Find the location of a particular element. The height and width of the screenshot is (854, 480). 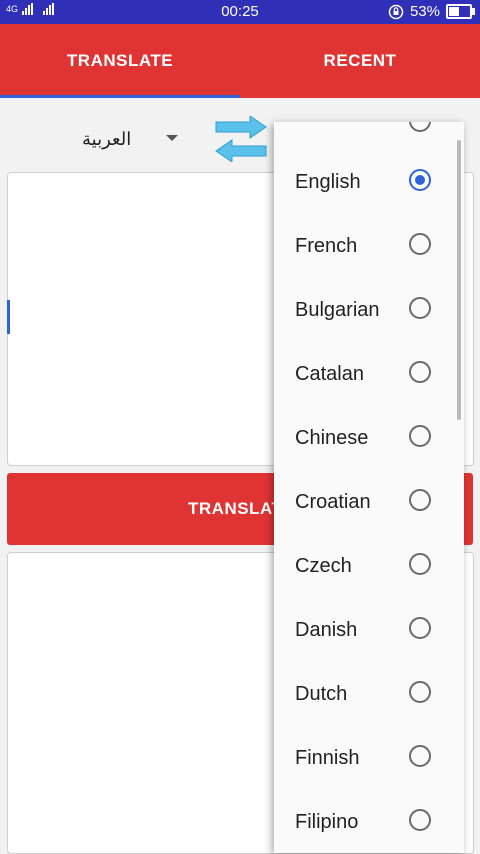

language-option-danish: Danish is located at coordinates (369, 630).